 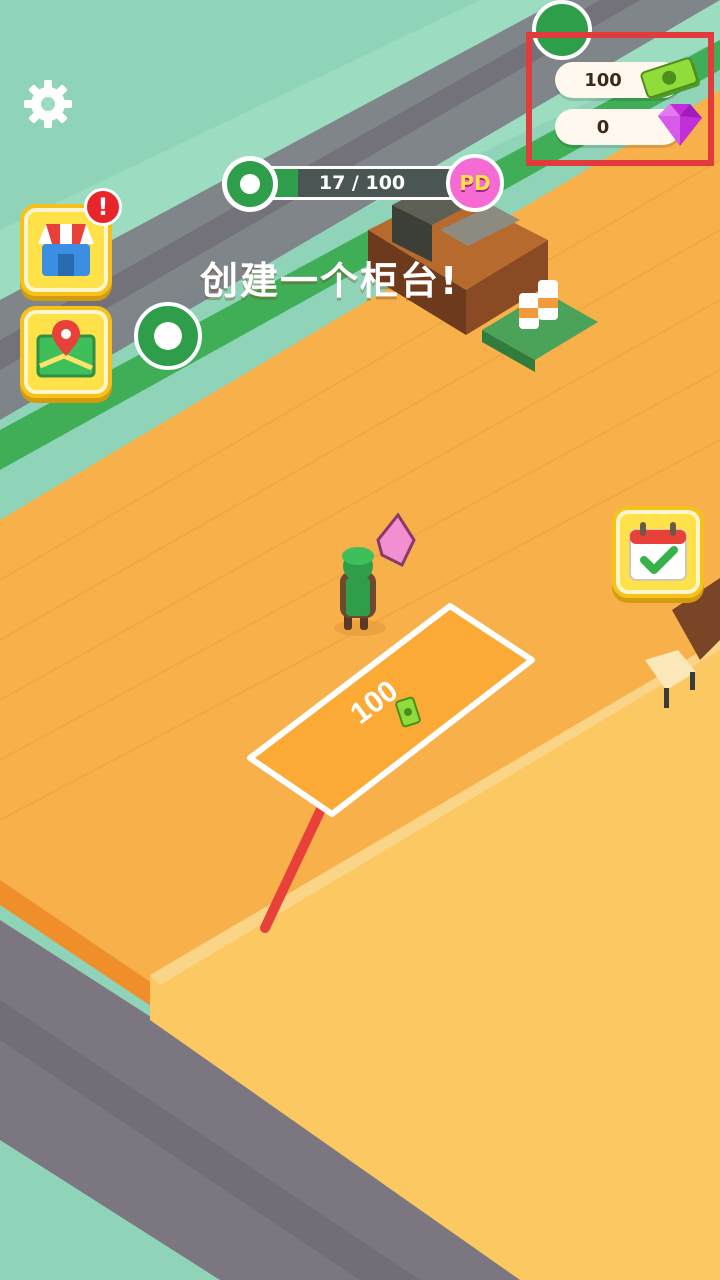 I want to click on daily-task-button, so click(x=658, y=552).